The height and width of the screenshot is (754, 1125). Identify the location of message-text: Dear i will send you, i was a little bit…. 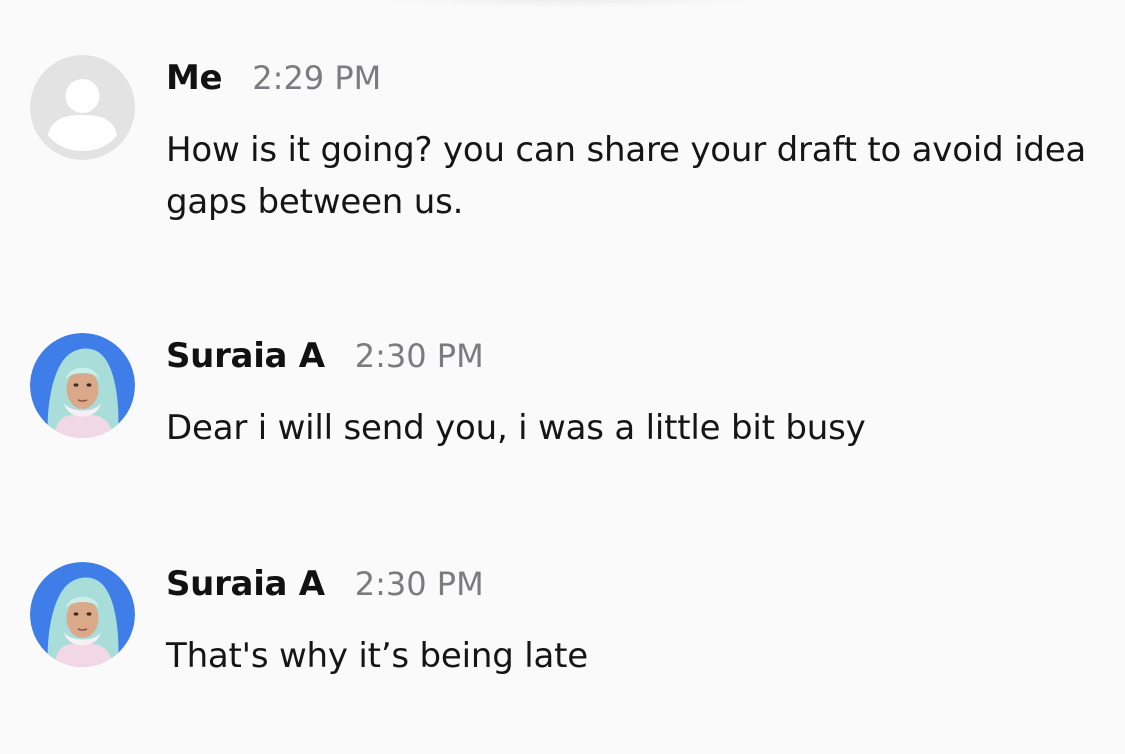
(516, 428).